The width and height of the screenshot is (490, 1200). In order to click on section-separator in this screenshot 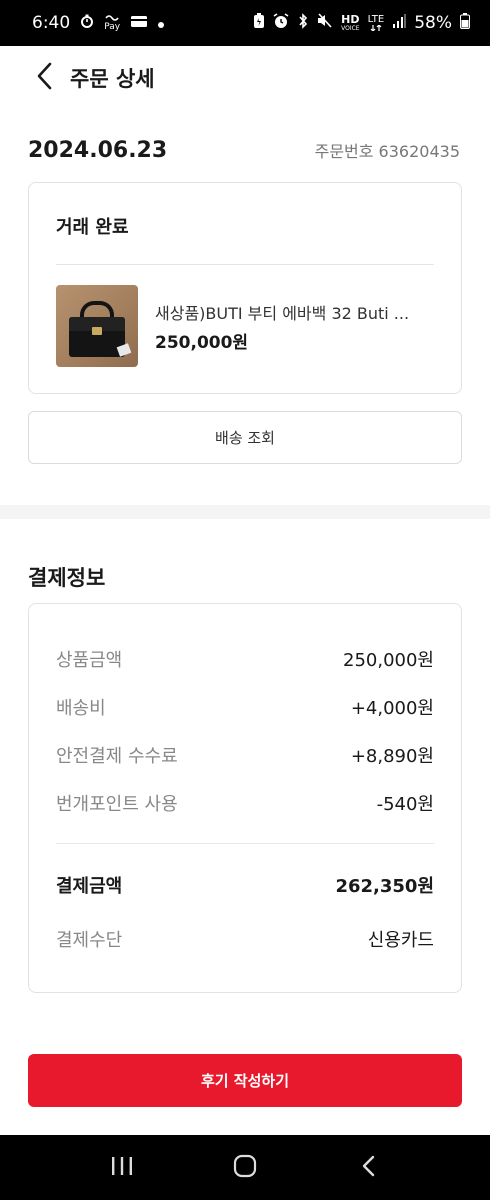, I will do `click(245, 512)`.